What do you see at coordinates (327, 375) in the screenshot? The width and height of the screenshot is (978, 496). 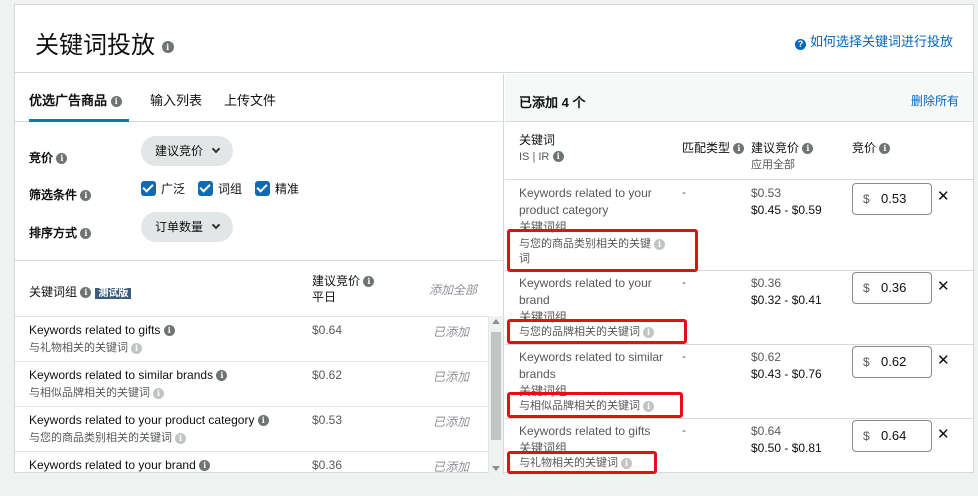 I see `suggested-bid: $0.62` at bounding box center [327, 375].